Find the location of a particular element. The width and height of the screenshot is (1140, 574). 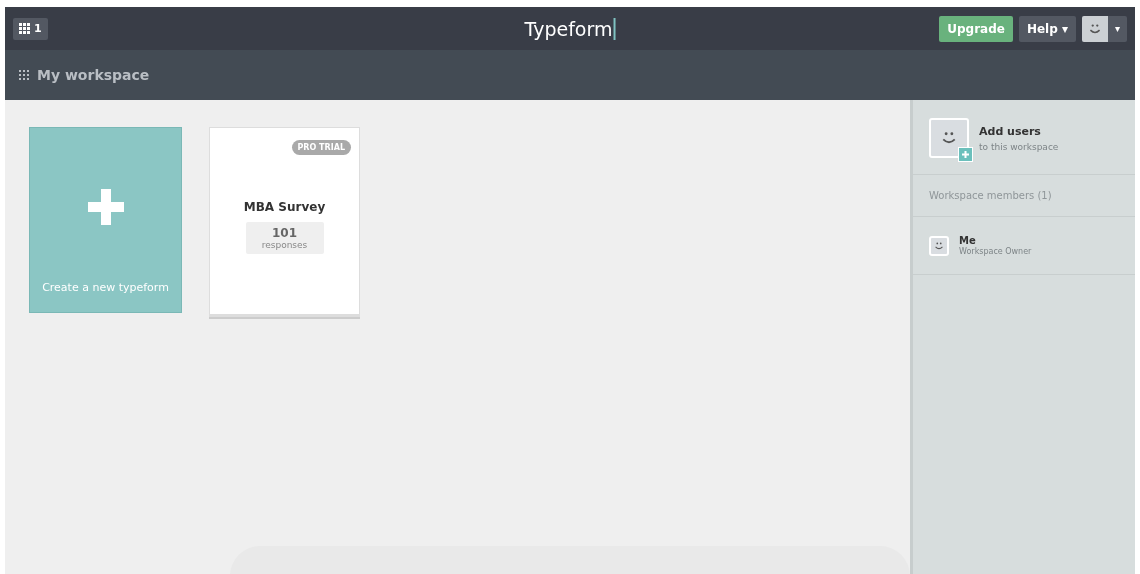

account-menu: ▾ is located at coordinates (1104, 28).